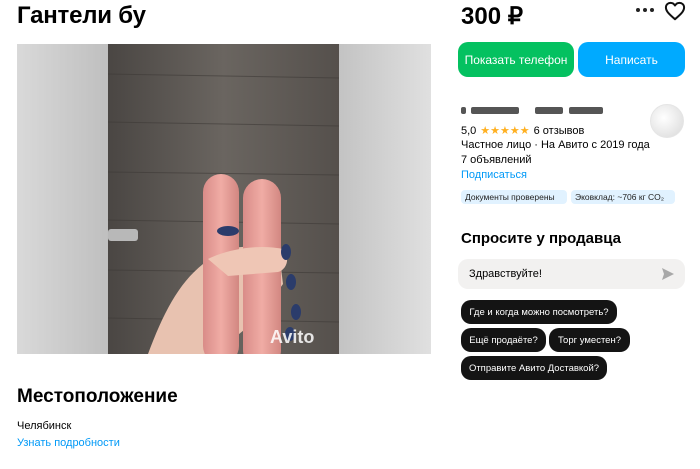  I want to click on ask-seller-title: Спросите у продавца, so click(541, 238).